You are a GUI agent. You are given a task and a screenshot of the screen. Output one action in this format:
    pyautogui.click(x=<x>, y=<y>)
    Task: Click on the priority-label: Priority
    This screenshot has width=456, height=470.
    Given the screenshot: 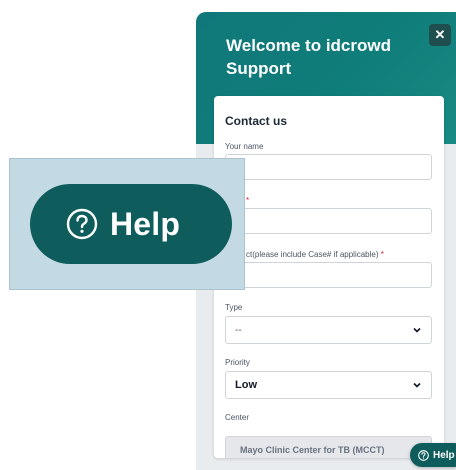 What is the action you would take?
    pyautogui.click(x=237, y=362)
    